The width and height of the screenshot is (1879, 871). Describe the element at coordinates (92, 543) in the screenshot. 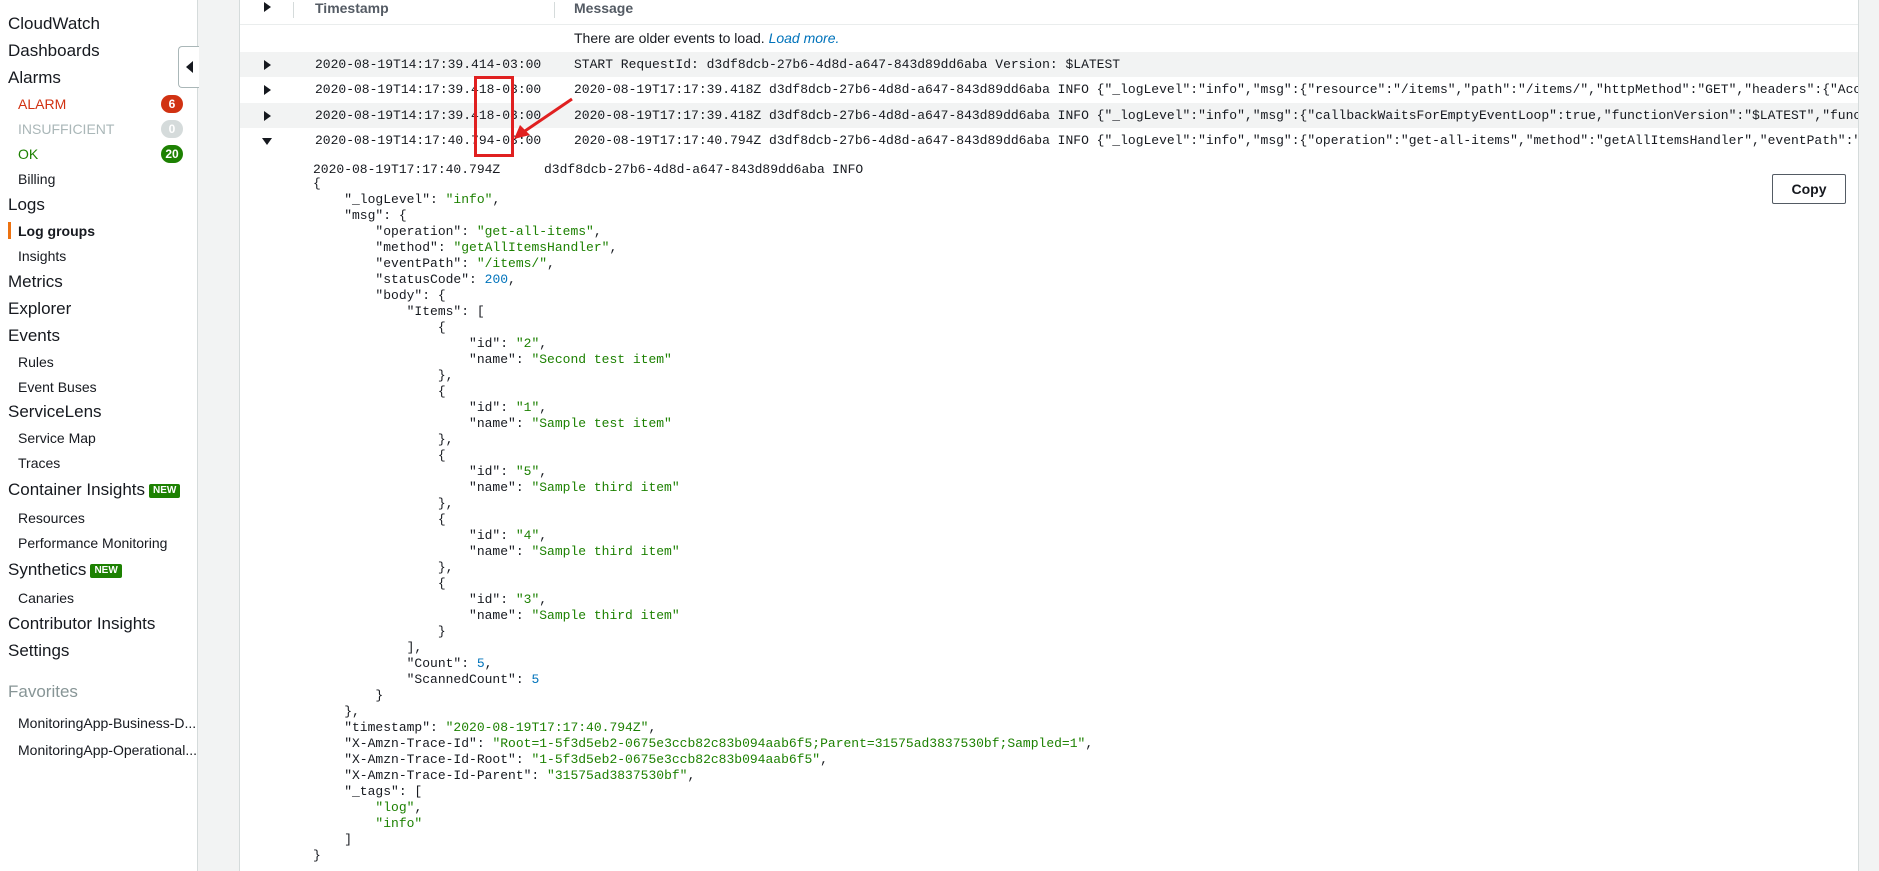

I see `nav-performance-monitoring: Performance Monitoring` at that location.